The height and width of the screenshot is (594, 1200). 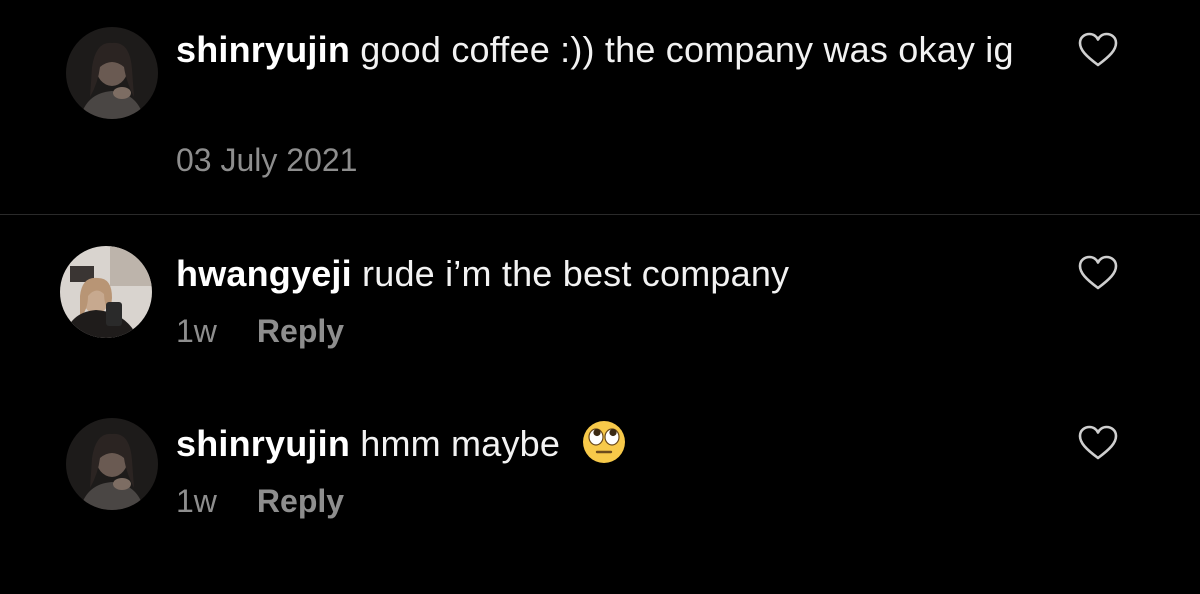 I want to click on post-meta: 03 July 2021, so click(x=266, y=160).